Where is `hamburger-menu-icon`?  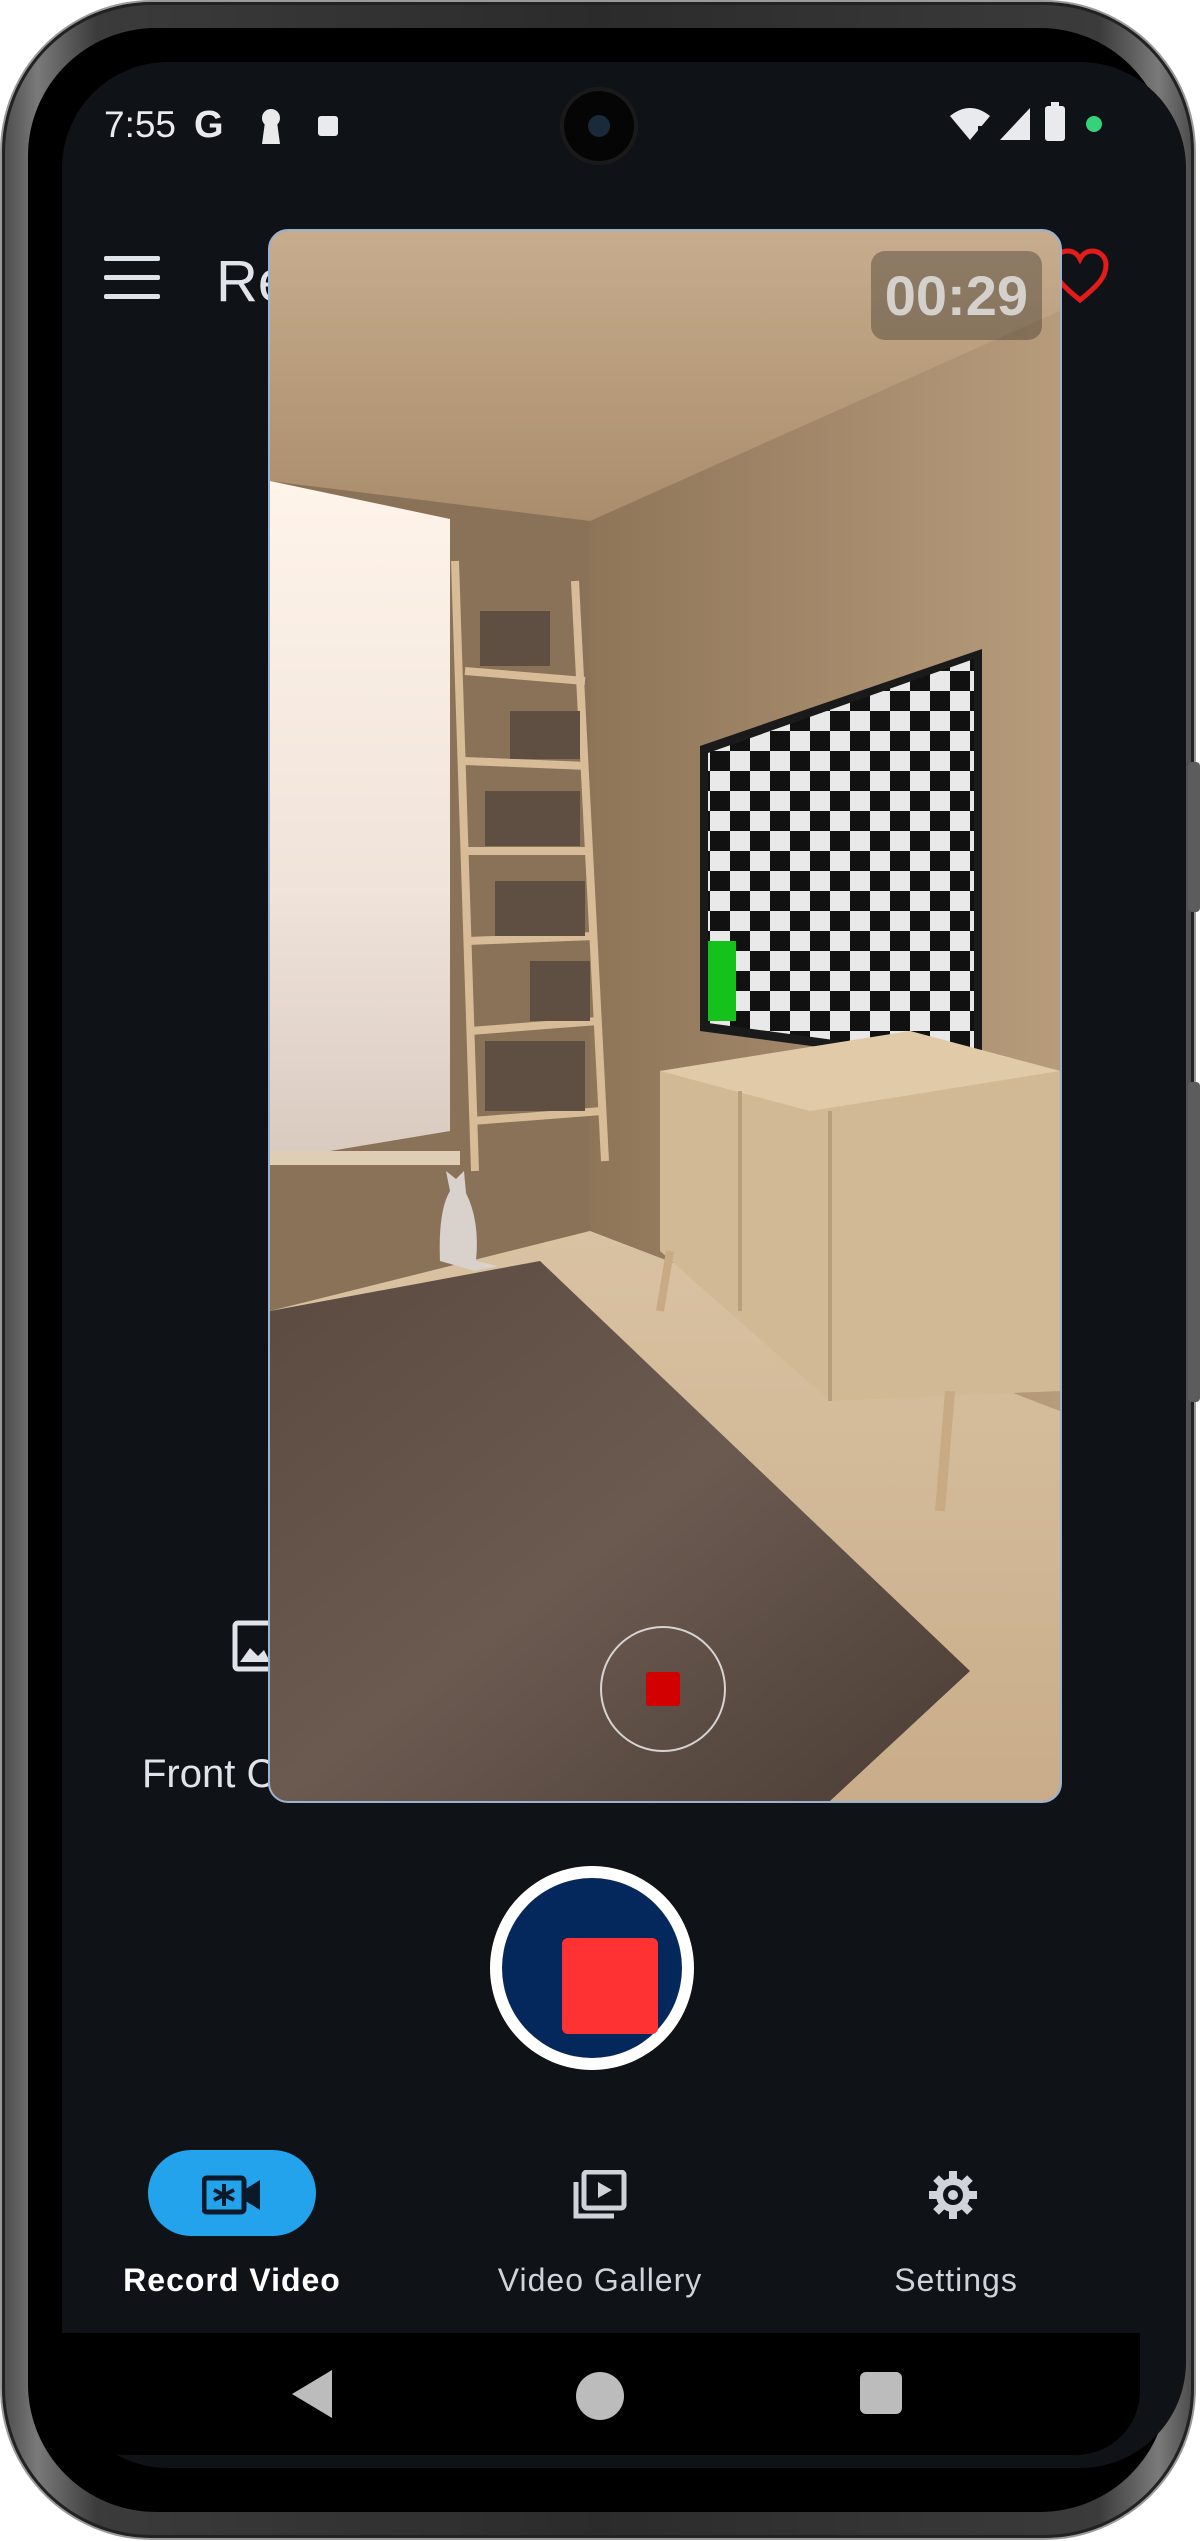
hamburger-menu-icon is located at coordinates (132, 279).